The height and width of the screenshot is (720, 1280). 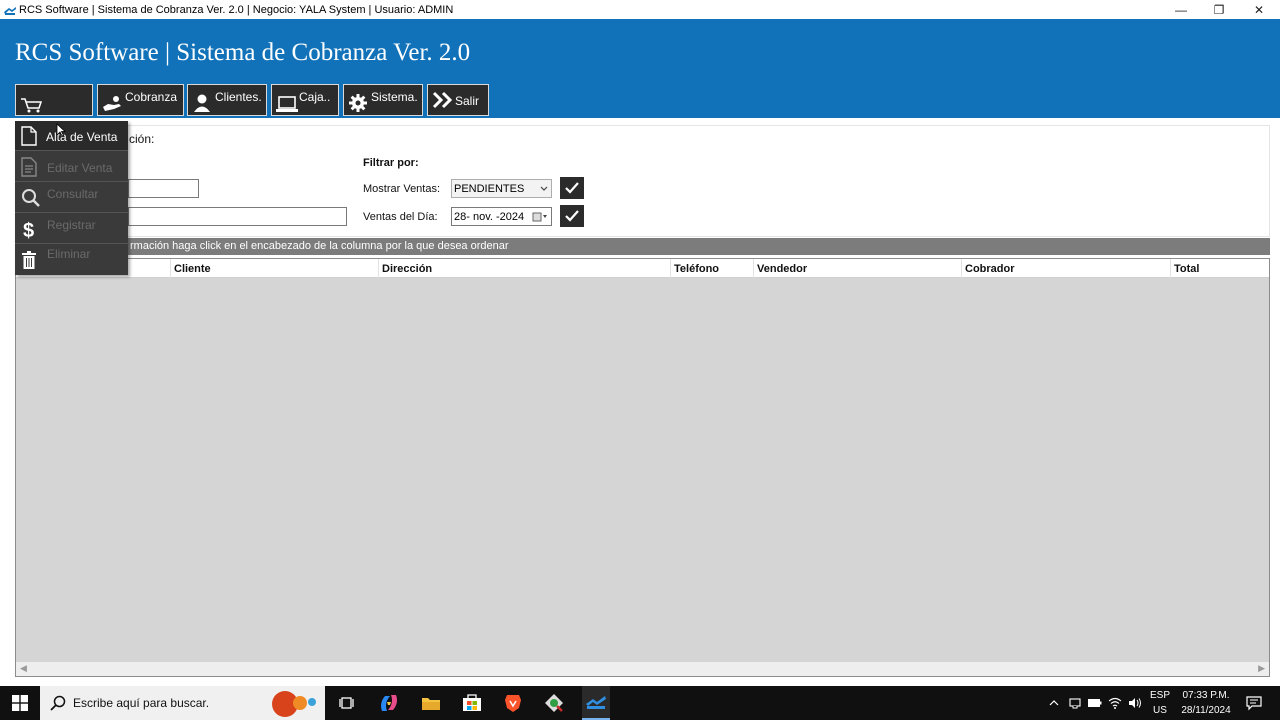 I want to click on menu-item-registrar: $ Registrar, so click(x=71, y=229).